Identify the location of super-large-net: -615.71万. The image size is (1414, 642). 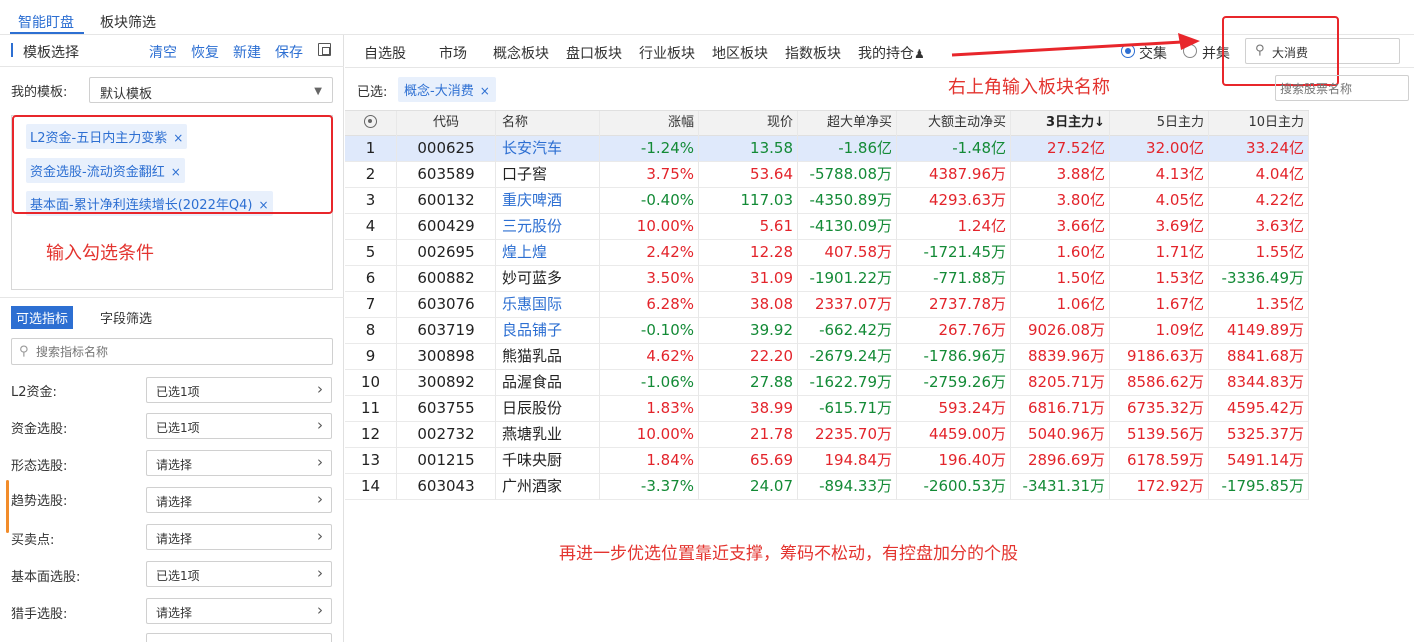
(847, 409).